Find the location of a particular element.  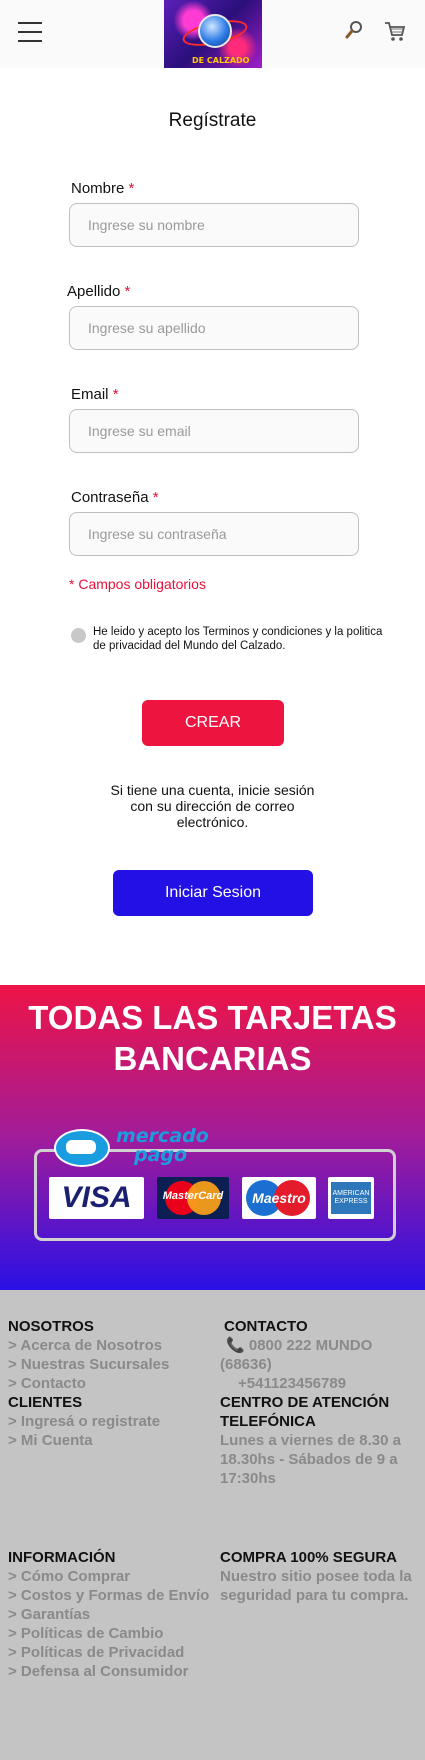

footer-link-acerca: > Acerca de Nosotros is located at coordinates (85, 1345).